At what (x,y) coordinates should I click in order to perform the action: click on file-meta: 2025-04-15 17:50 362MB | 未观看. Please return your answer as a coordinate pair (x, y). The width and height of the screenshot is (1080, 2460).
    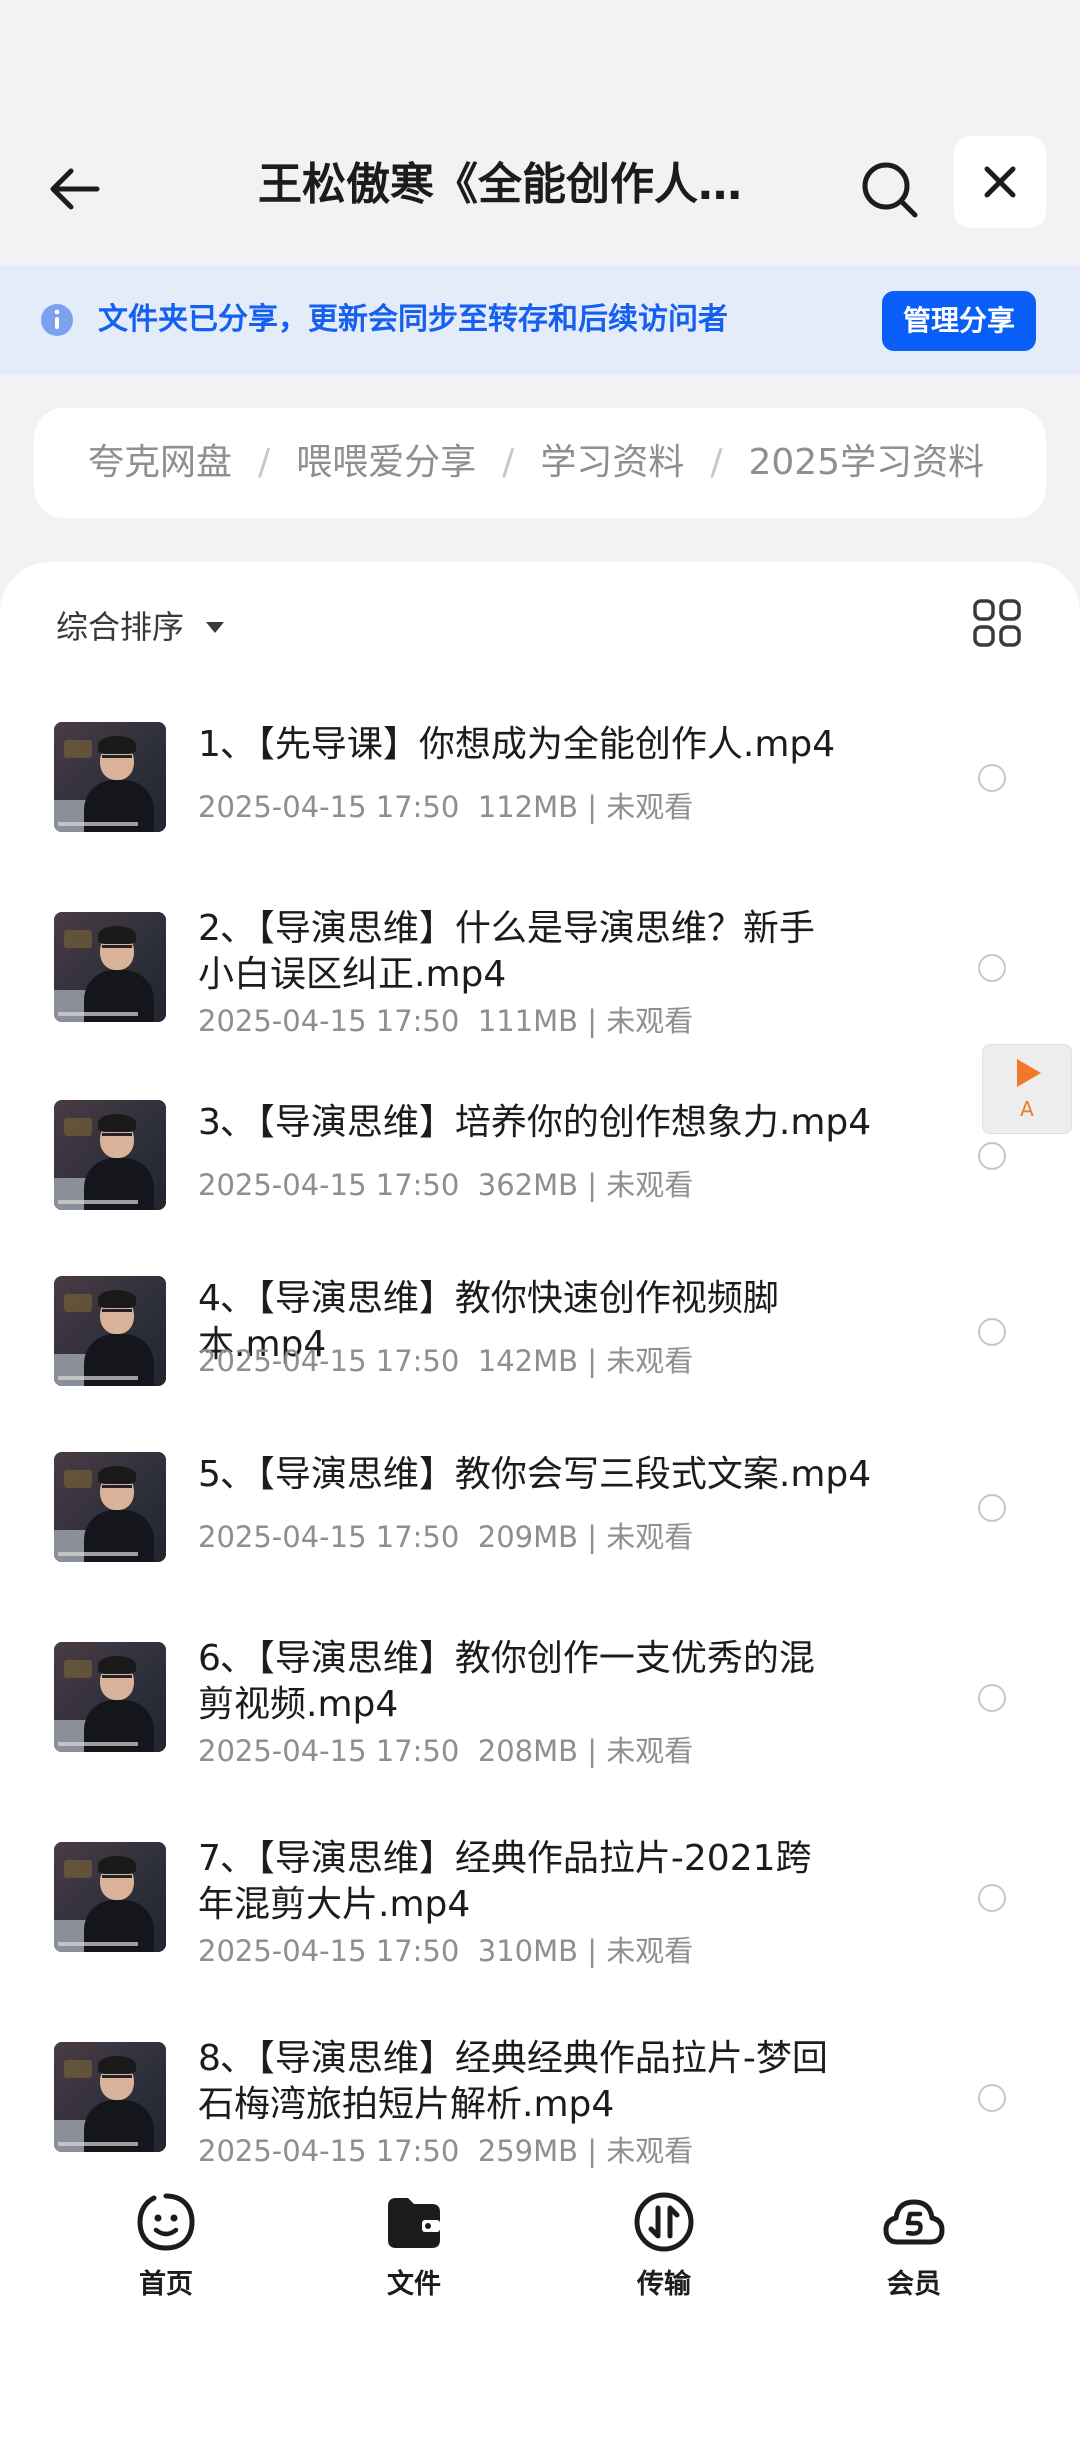
    Looking at the image, I should click on (446, 1185).